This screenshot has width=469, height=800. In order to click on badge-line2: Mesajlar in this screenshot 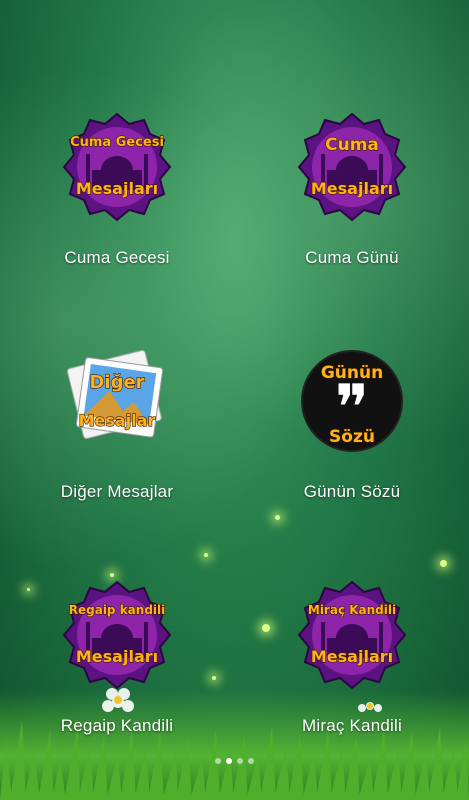, I will do `click(117, 420)`.